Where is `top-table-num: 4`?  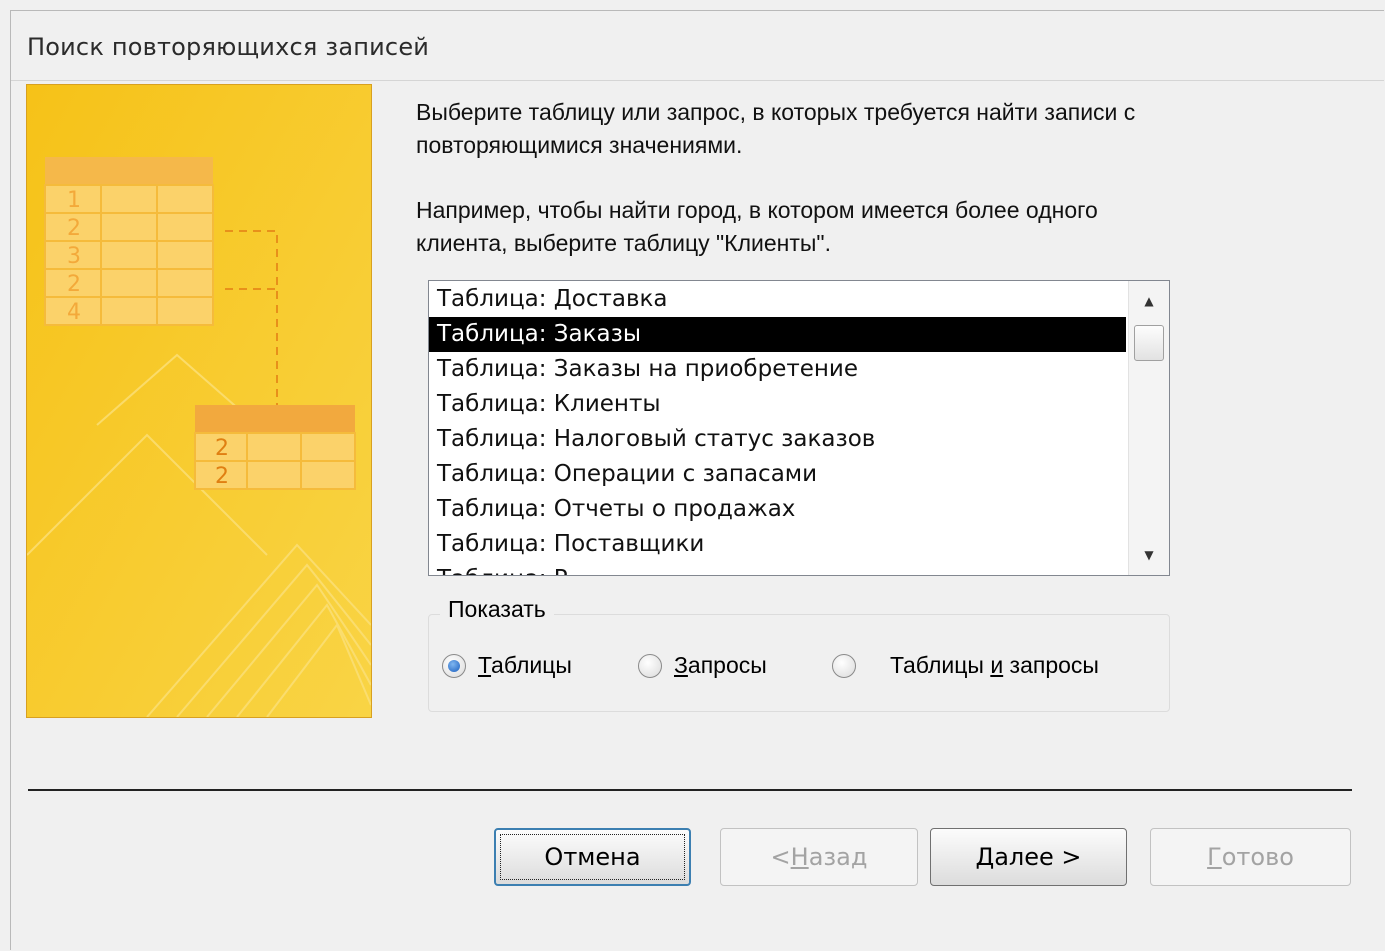
top-table-num: 4 is located at coordinates (74, 312).